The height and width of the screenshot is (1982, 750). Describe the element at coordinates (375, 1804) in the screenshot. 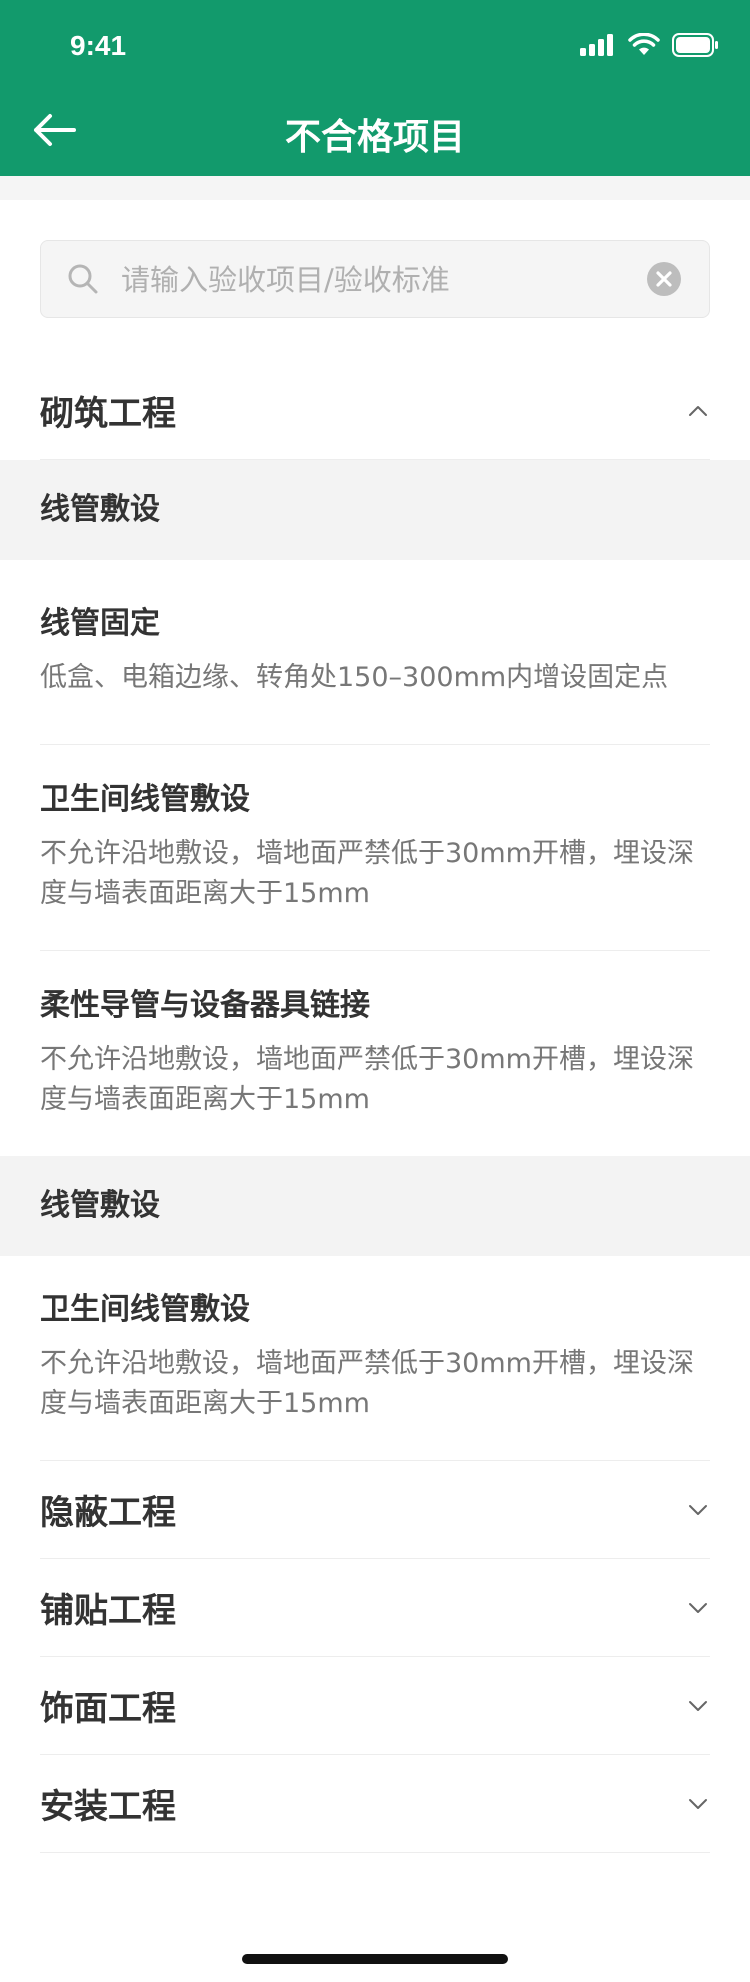

I see `section-installation: 安装工程` at that location.